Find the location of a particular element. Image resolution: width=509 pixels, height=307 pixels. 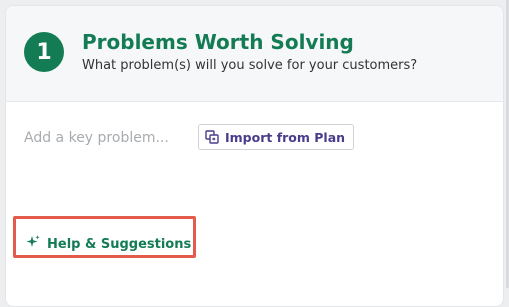

step-number-badge: 1 is located at coordinates (44, 52).